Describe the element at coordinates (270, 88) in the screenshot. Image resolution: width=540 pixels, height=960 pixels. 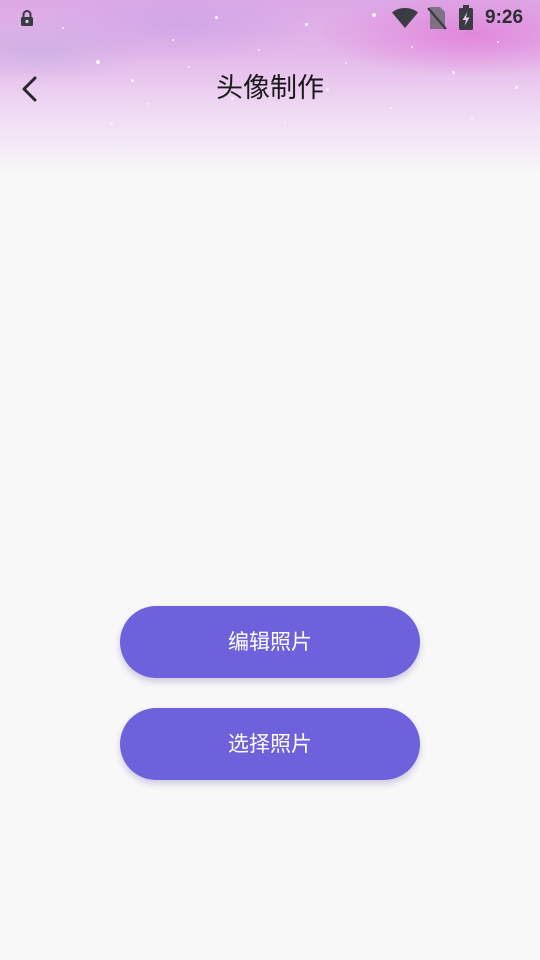
I see `page-title: 头像制作` at that location.